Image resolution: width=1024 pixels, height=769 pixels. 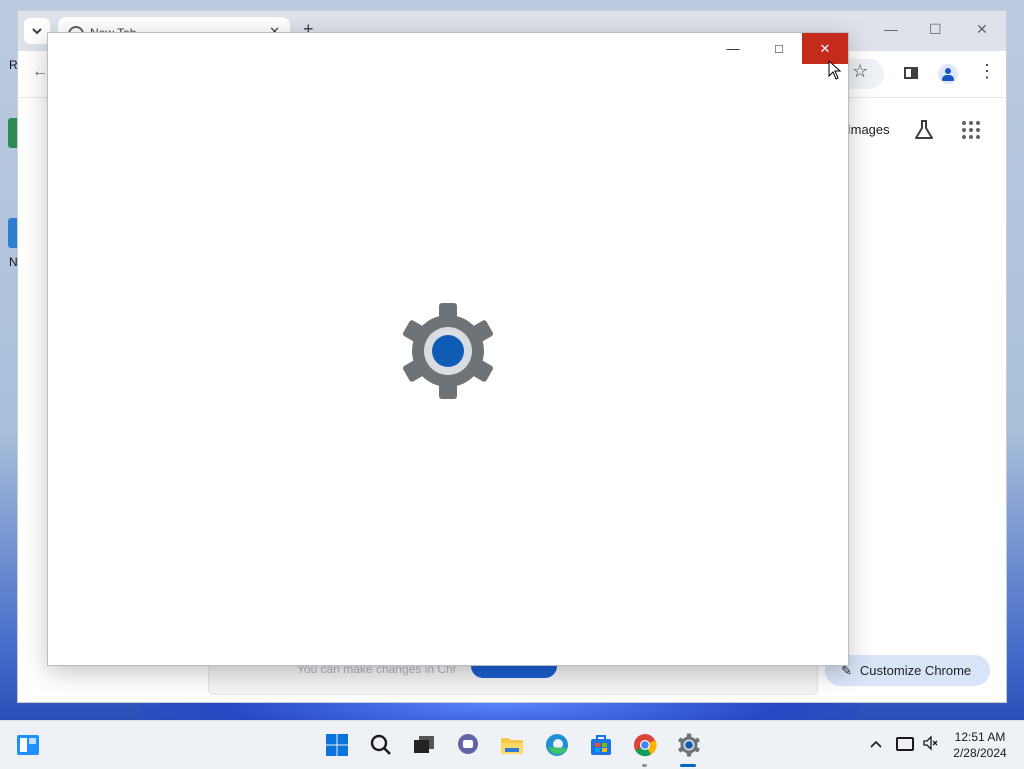 What do you see at coordinates (868, 129) in the screenshot?
I see `images-link: Images` at bounding box center [868, 129].